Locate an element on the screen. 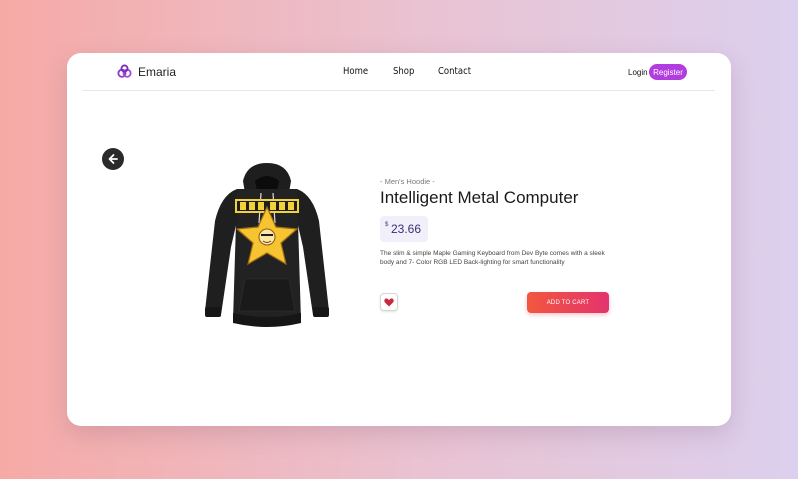 The image size is (798, 479). nav-home-link: Home is located at coordinates (355, 71).